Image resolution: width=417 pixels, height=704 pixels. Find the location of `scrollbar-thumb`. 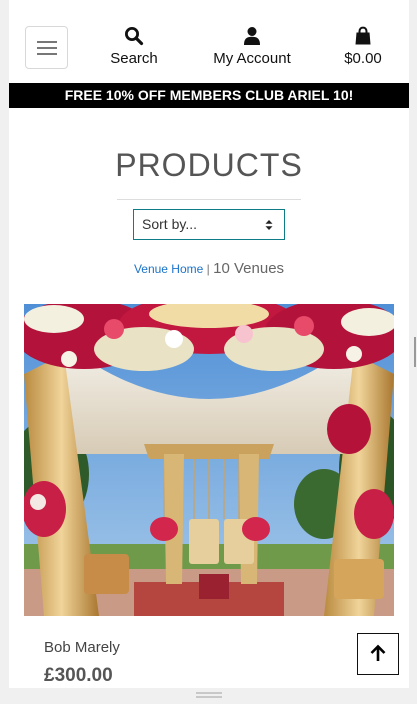

scrollbar-thumb is located at coordinates (415, 352).